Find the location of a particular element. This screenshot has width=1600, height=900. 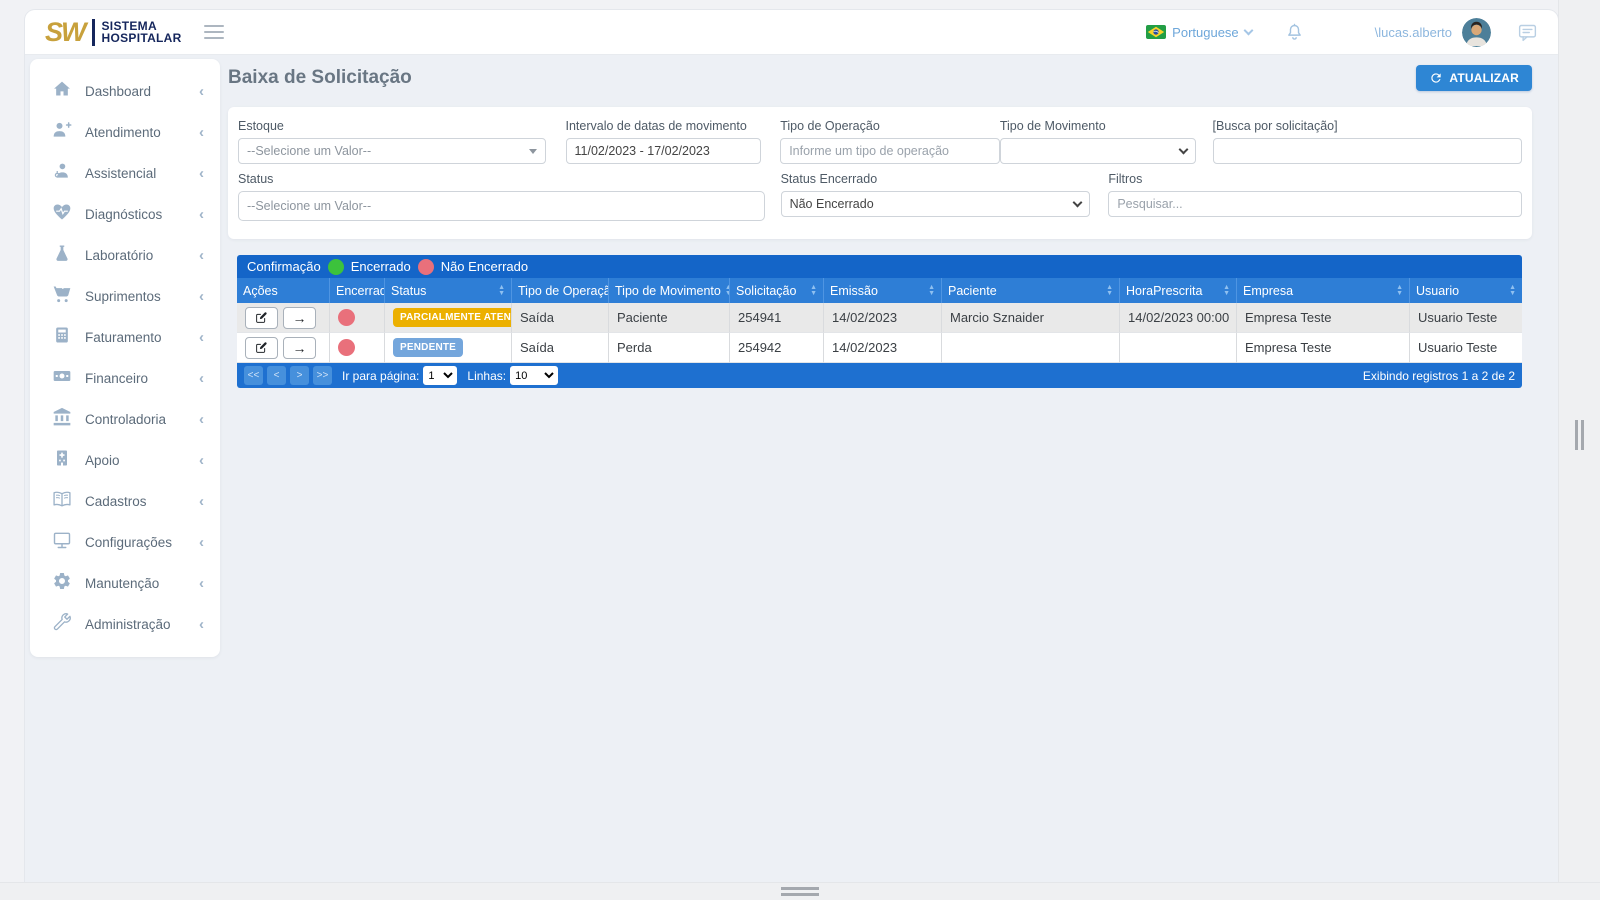

column-header-empresa: Empresa ▲ ▼ is located at coordinates (1323, 290).